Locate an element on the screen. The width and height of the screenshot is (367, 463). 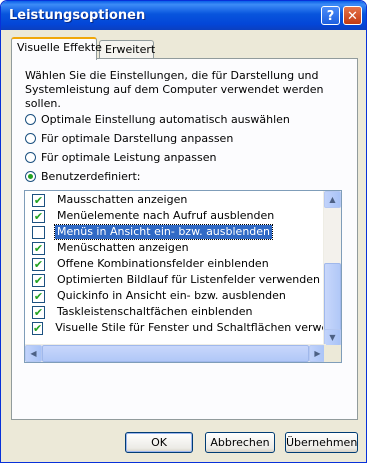
scroll-left-arrow-icon: ◀ is located at coordinates (33, 353).